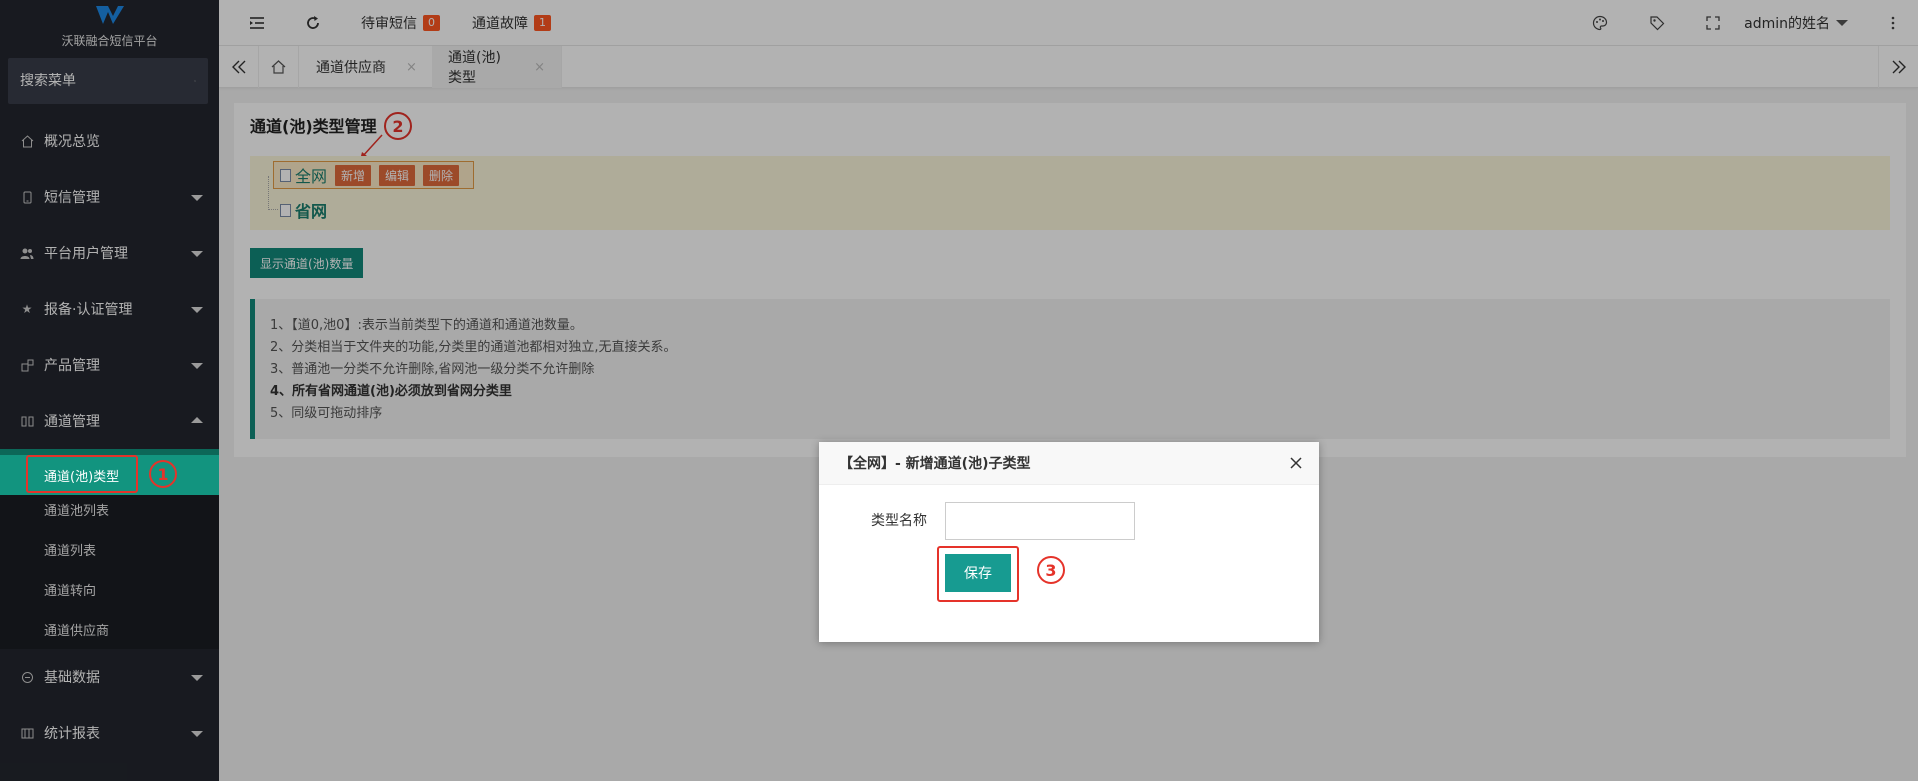  I want to click on double-chevron-right-icon, so click(1899, 67).